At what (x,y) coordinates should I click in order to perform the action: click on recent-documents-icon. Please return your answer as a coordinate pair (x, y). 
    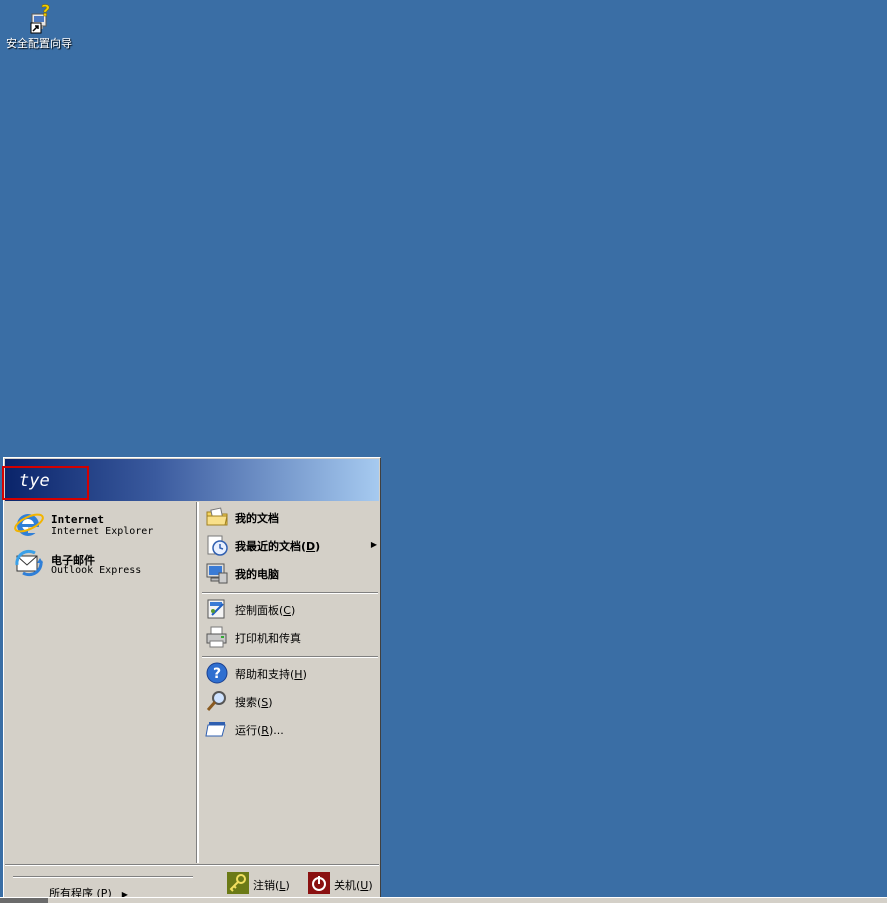
    Looking at the image, I should click on (217, 545).